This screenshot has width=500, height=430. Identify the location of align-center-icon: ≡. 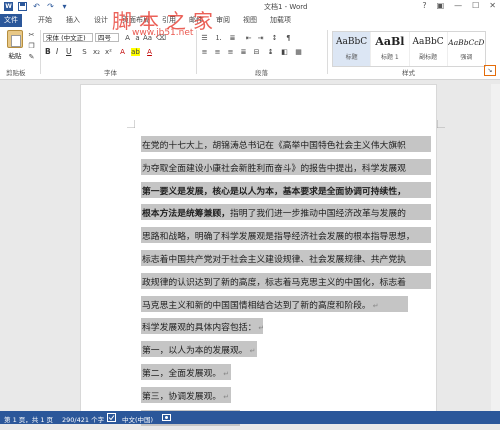
(217, 52).